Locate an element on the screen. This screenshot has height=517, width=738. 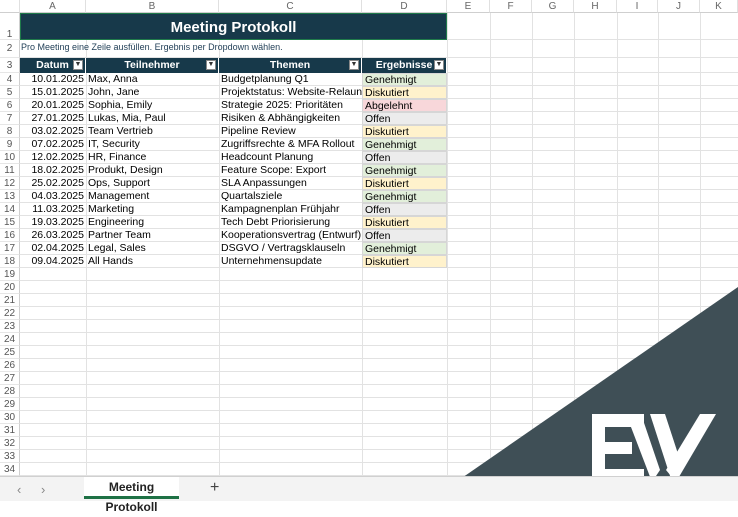
date-cell: 03.02.2025 is located at coordinates (53, 131).